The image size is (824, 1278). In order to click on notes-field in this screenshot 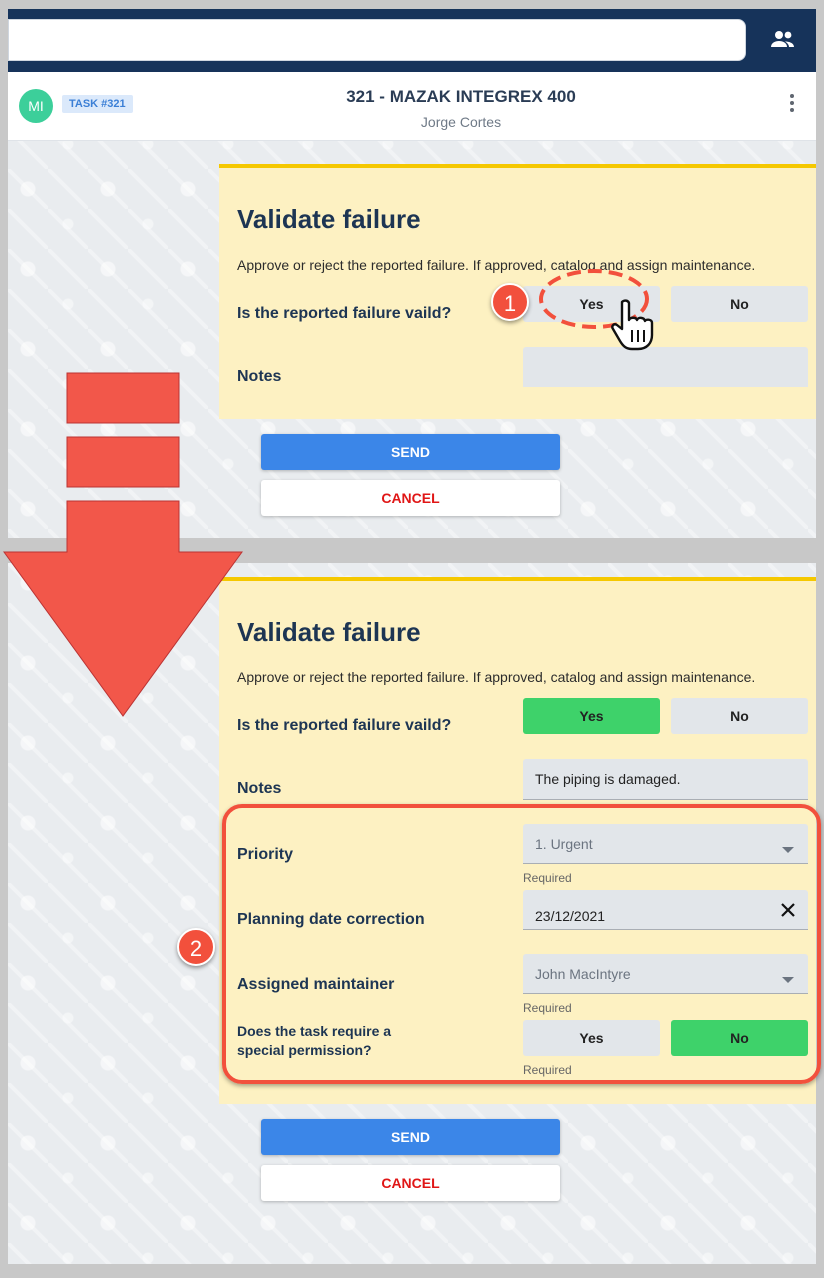, I will do `click(665, 367)`.